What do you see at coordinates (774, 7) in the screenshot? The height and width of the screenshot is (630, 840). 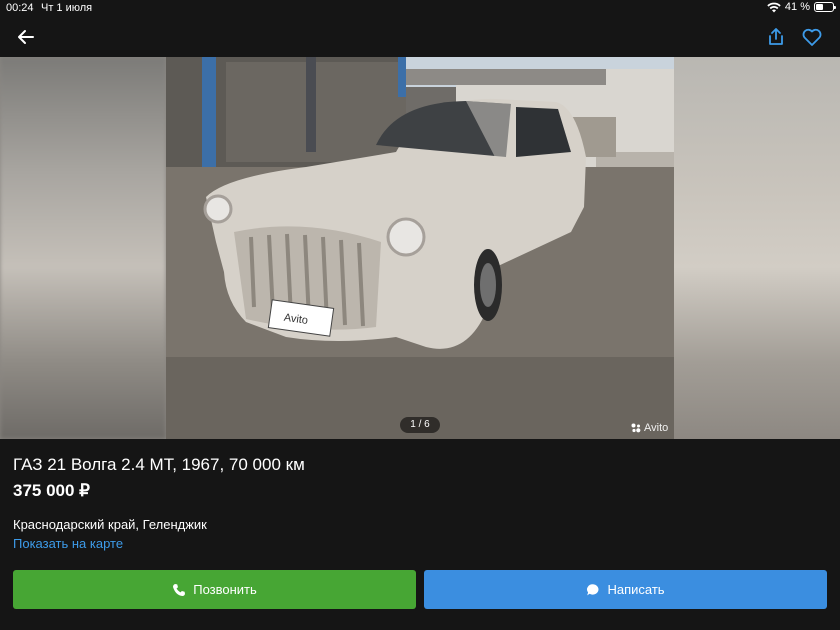 I see `wifi-icon` at bounding box center [774, 7].